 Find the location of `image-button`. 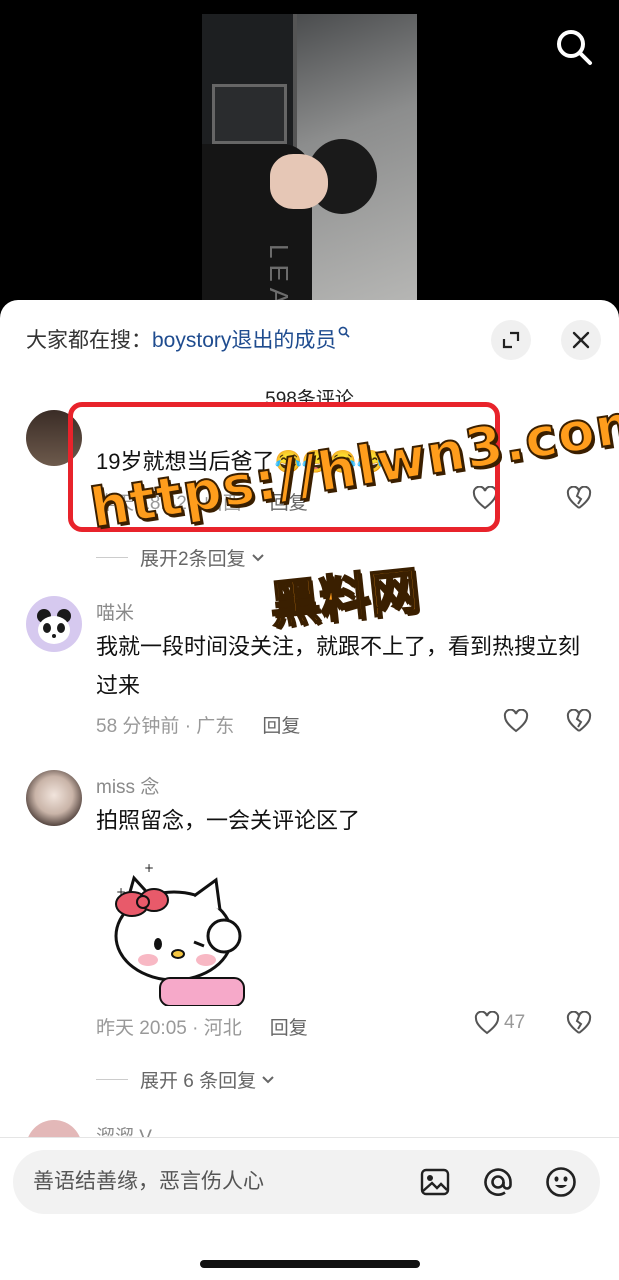

image-button is located at coordinates (435, 1182).